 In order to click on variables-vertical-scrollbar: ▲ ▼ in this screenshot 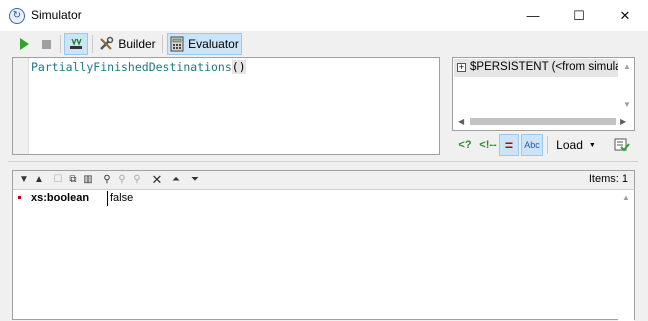, I will do `click(626, 86)`.